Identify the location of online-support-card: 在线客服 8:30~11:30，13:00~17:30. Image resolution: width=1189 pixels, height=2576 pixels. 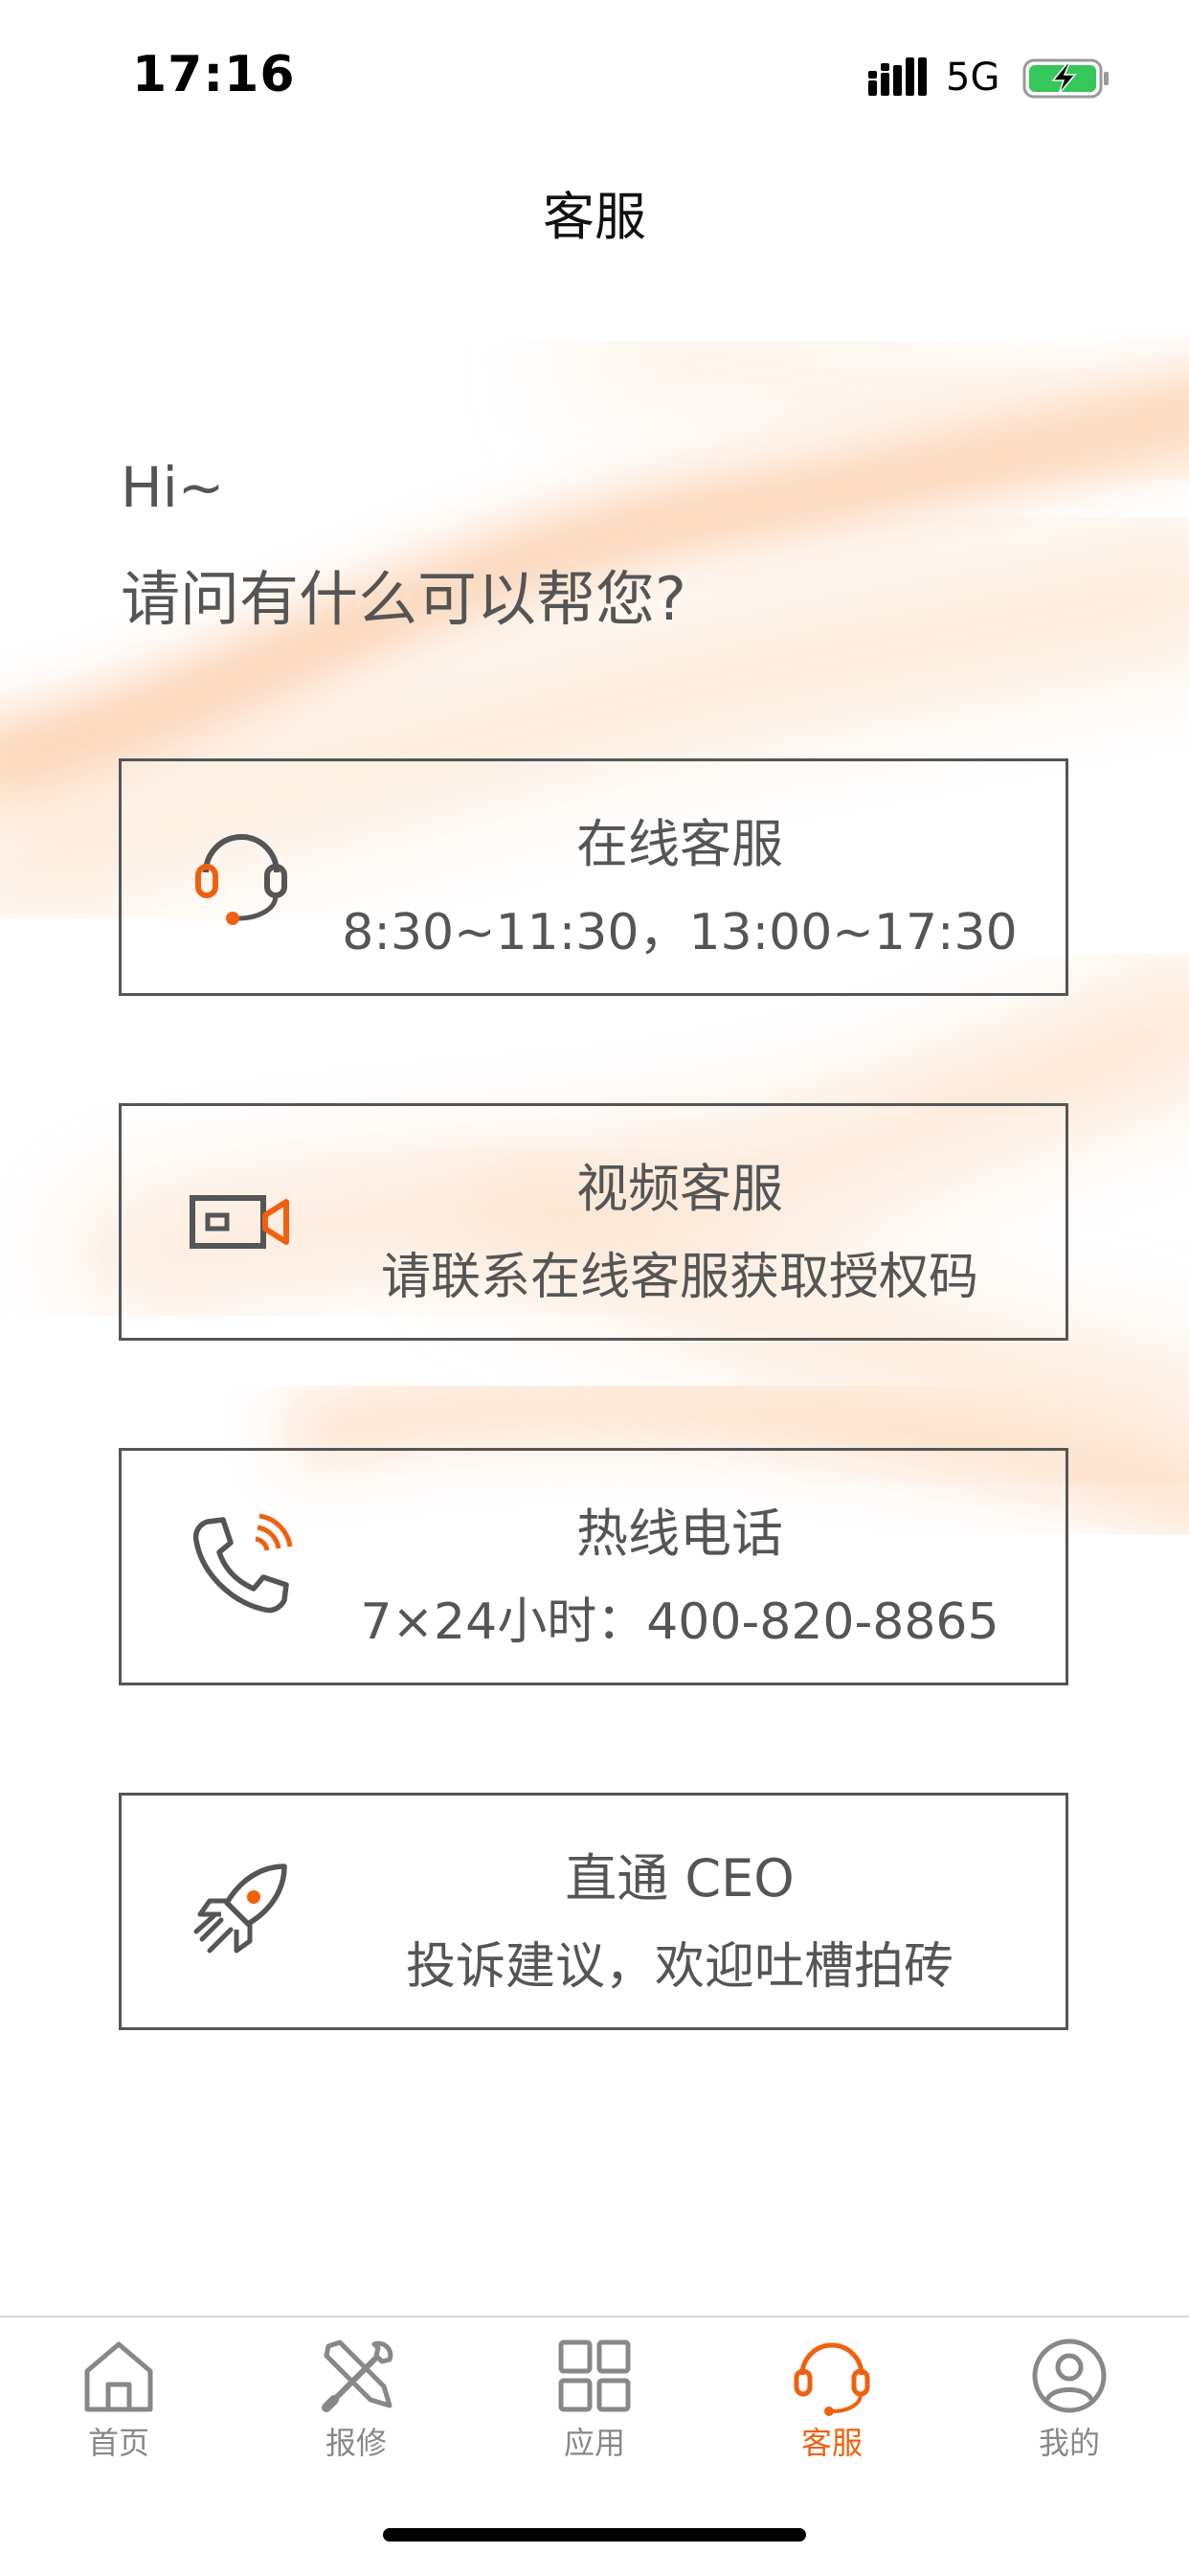
(593, 877).